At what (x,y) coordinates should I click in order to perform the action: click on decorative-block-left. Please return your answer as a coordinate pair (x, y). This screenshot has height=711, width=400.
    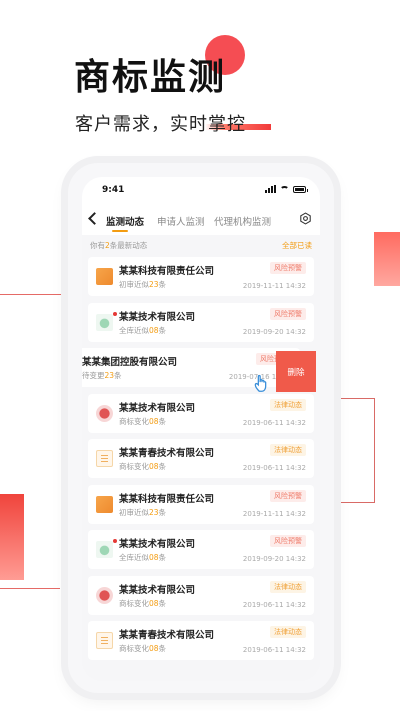
    Looking at the image, I should click on (12, 537).